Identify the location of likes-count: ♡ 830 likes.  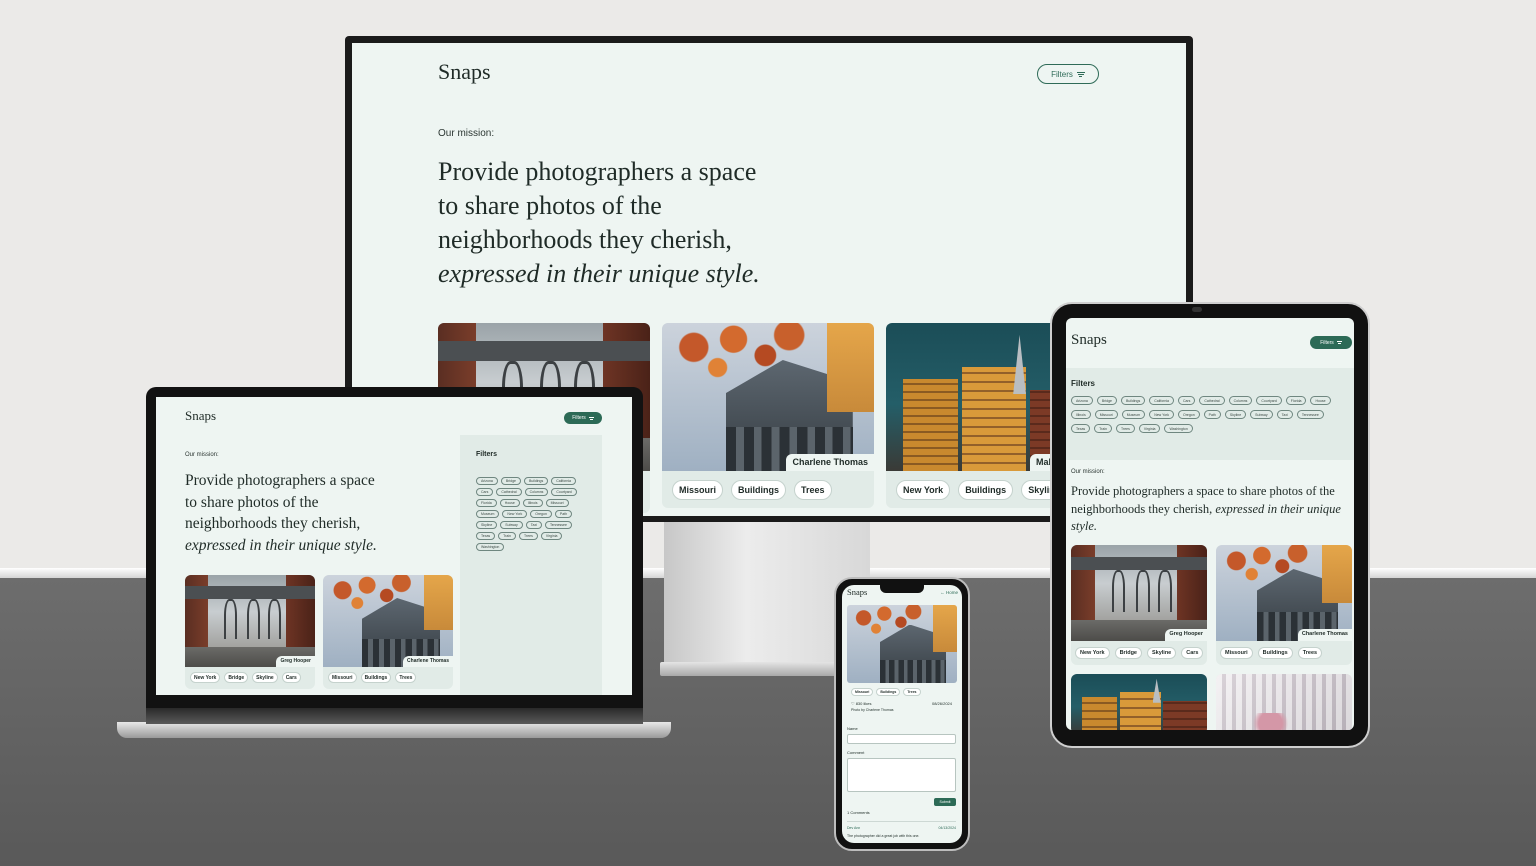
(861, 703).